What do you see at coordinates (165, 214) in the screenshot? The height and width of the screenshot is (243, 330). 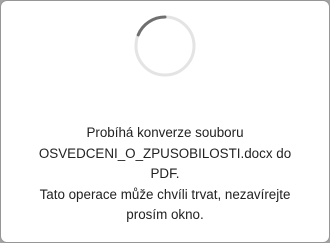 I see `message-line-5: prosím okno.` at bounding box center [165, 214].